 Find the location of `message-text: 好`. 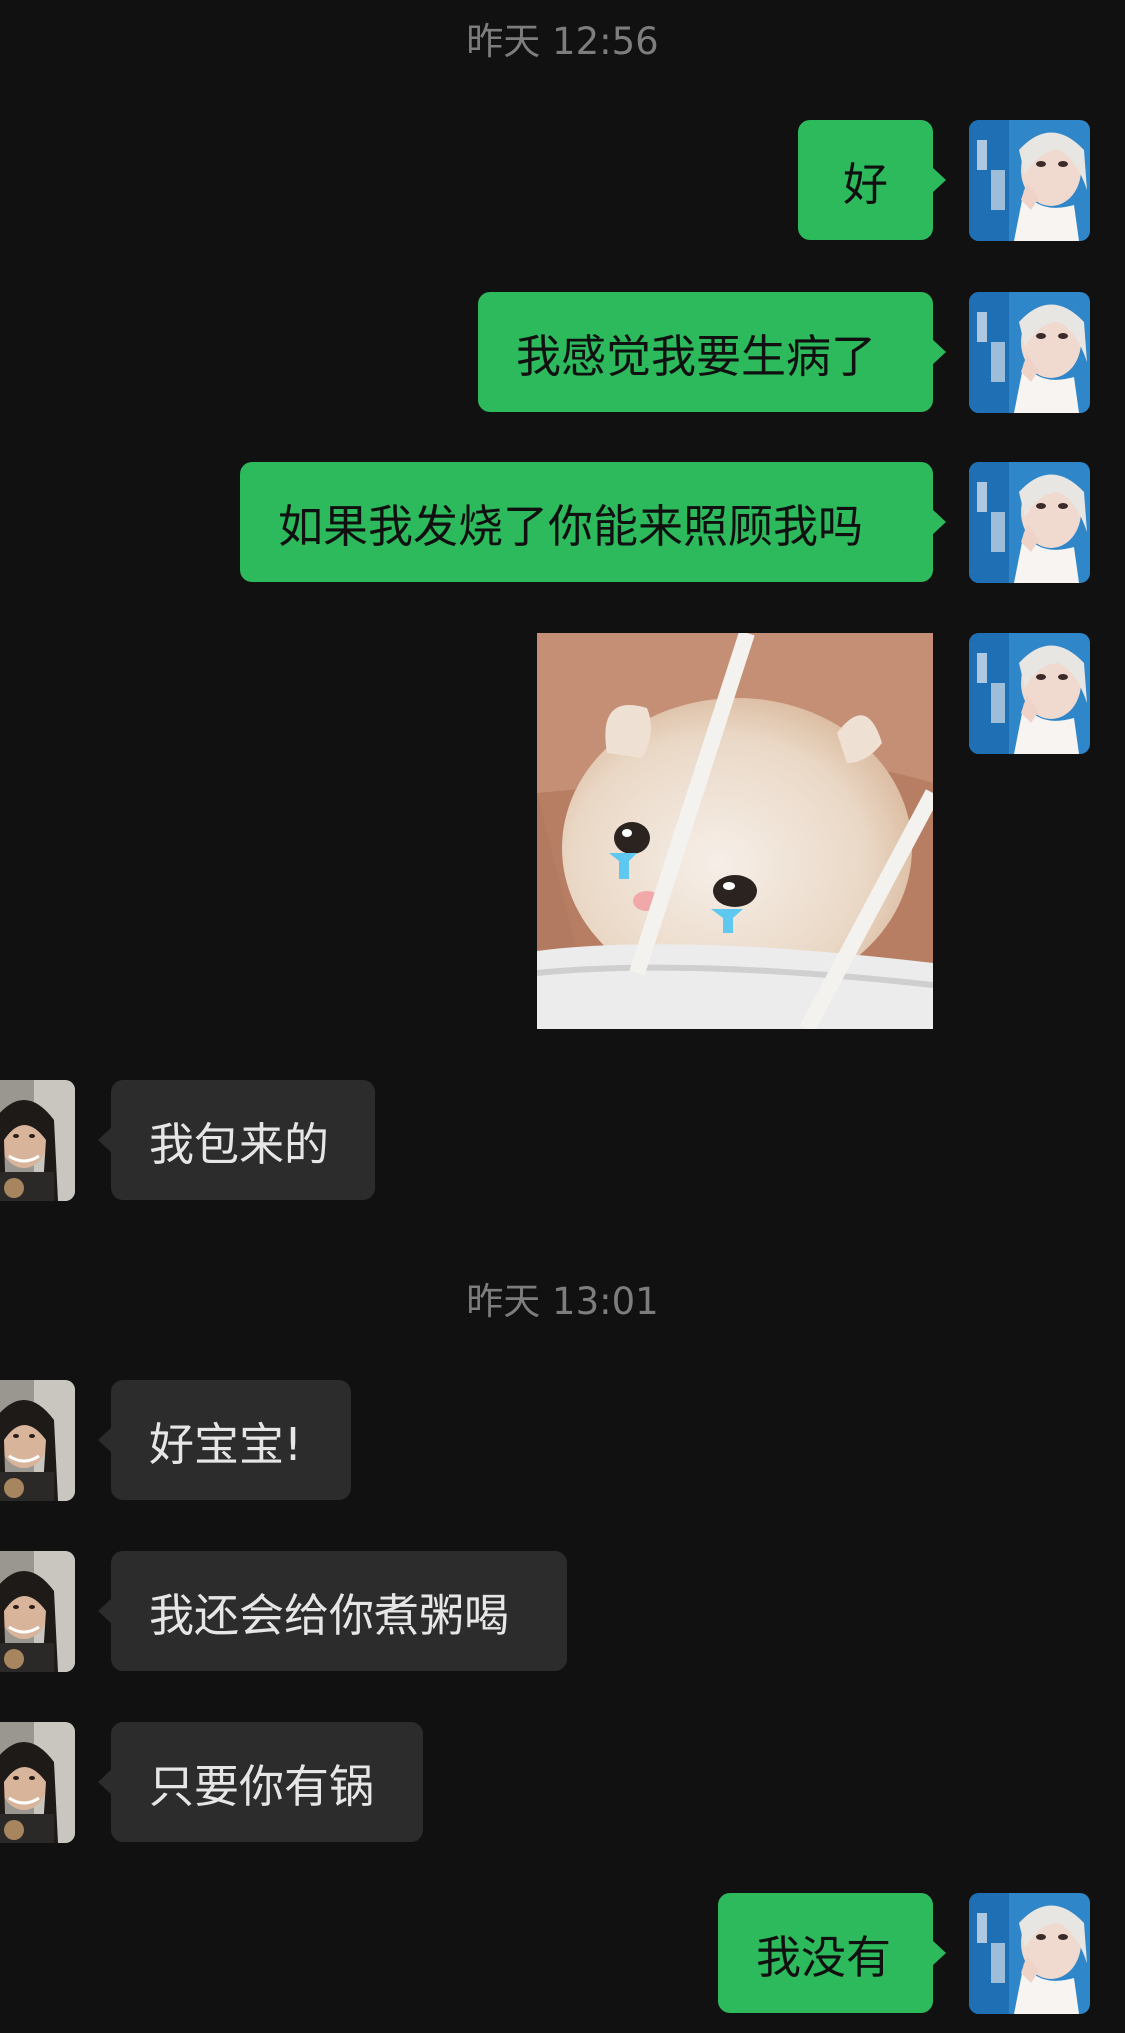

message-text: 好 is located at coordinates (865, 184).